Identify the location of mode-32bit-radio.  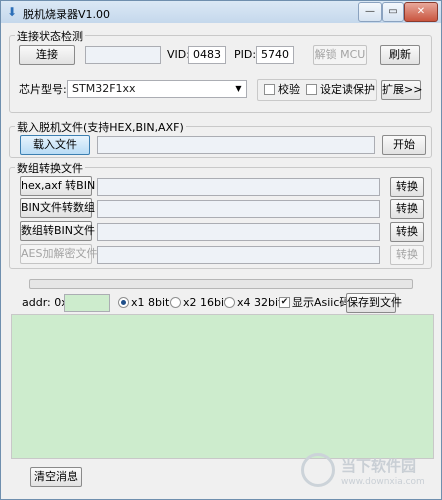
(229, 302).